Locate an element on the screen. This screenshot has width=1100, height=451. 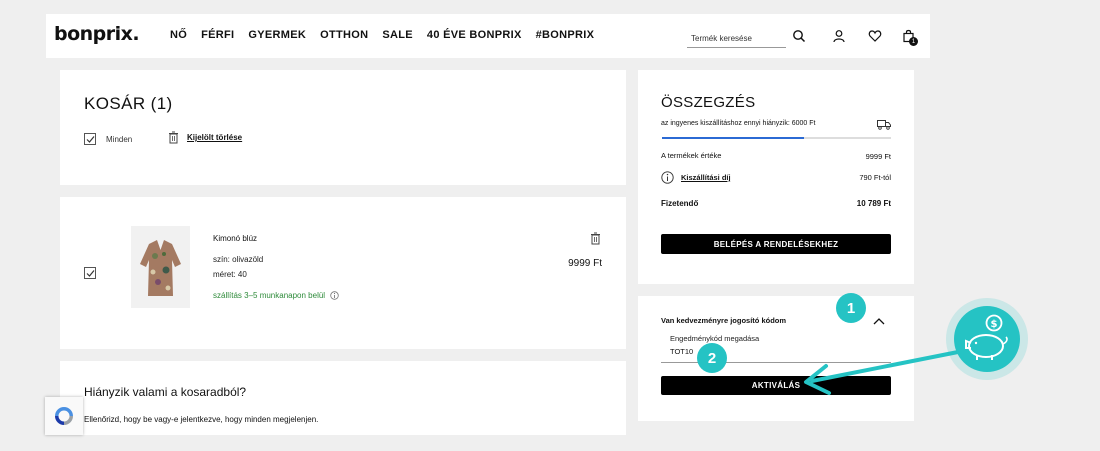
step-1-badge: 1 is located at coordinates (851, 308).